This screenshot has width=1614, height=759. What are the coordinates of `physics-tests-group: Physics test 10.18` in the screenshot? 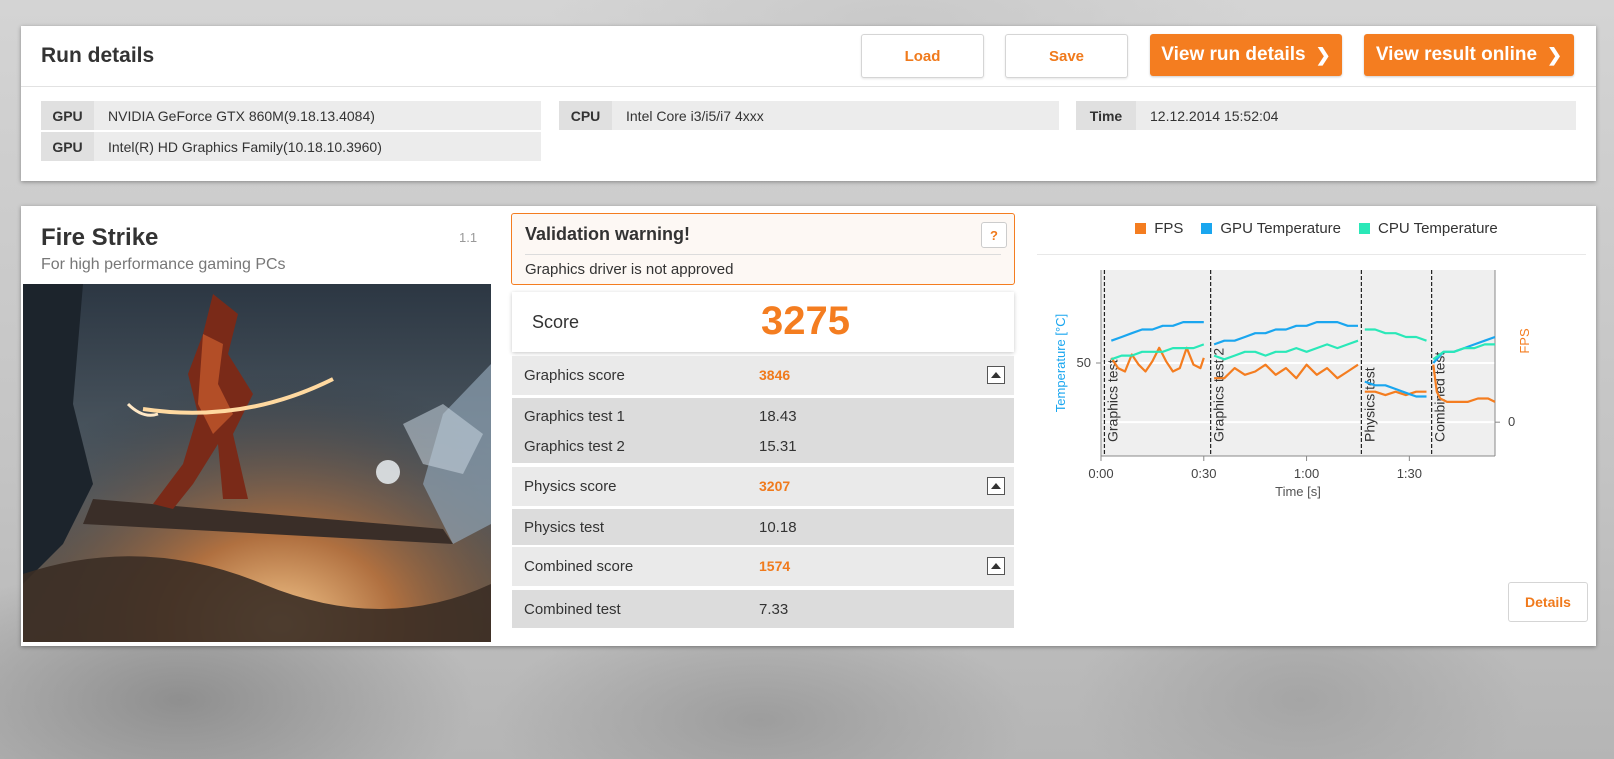 It's located at (763, 527).